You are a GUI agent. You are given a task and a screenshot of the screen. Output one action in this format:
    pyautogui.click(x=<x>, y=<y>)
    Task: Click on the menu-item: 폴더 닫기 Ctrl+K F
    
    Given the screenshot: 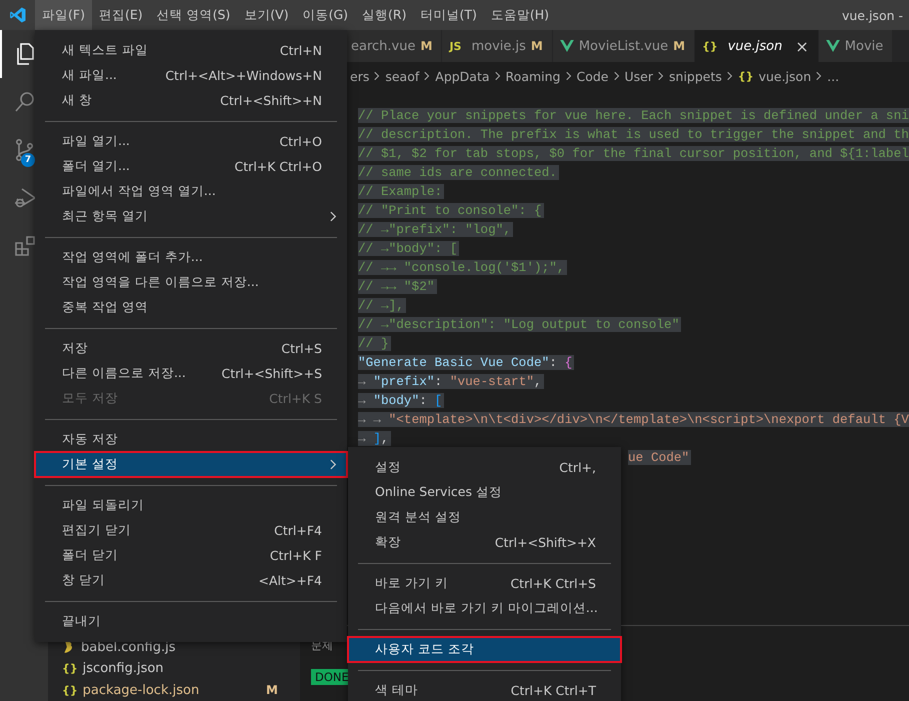 What is the action you would take?
    pyautogui.click(x=191, y=555)
    